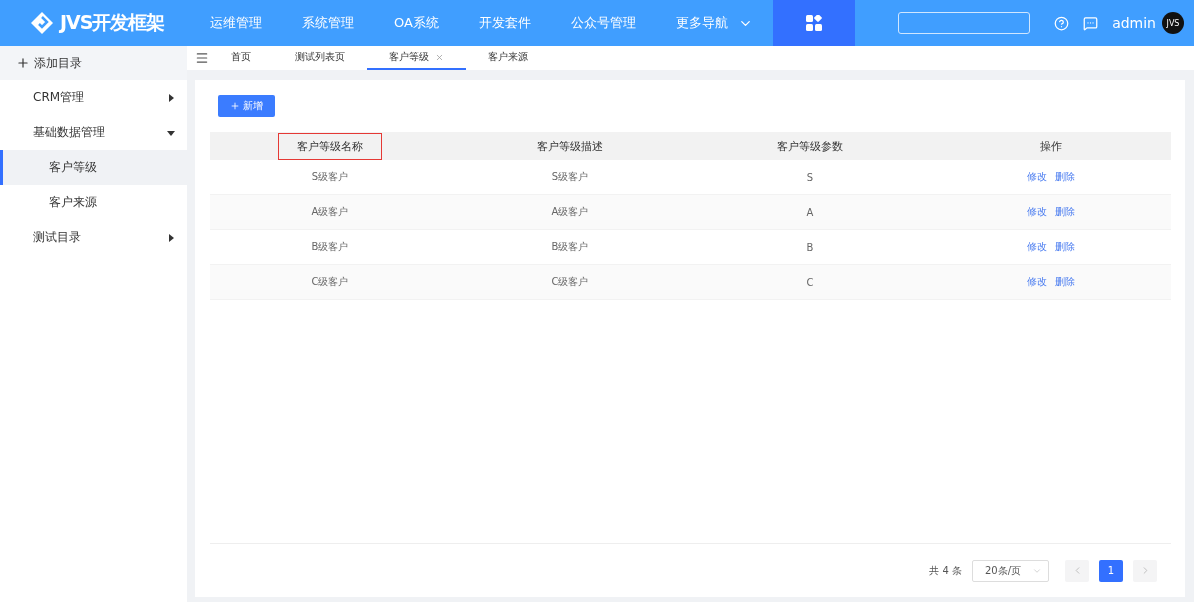 This screenshot has width=1194, height=602. What do you see at coordinates (112, 22) in the screenshot?
I see `logo-text: JVS开发框架` at bounding box center [112, 22].